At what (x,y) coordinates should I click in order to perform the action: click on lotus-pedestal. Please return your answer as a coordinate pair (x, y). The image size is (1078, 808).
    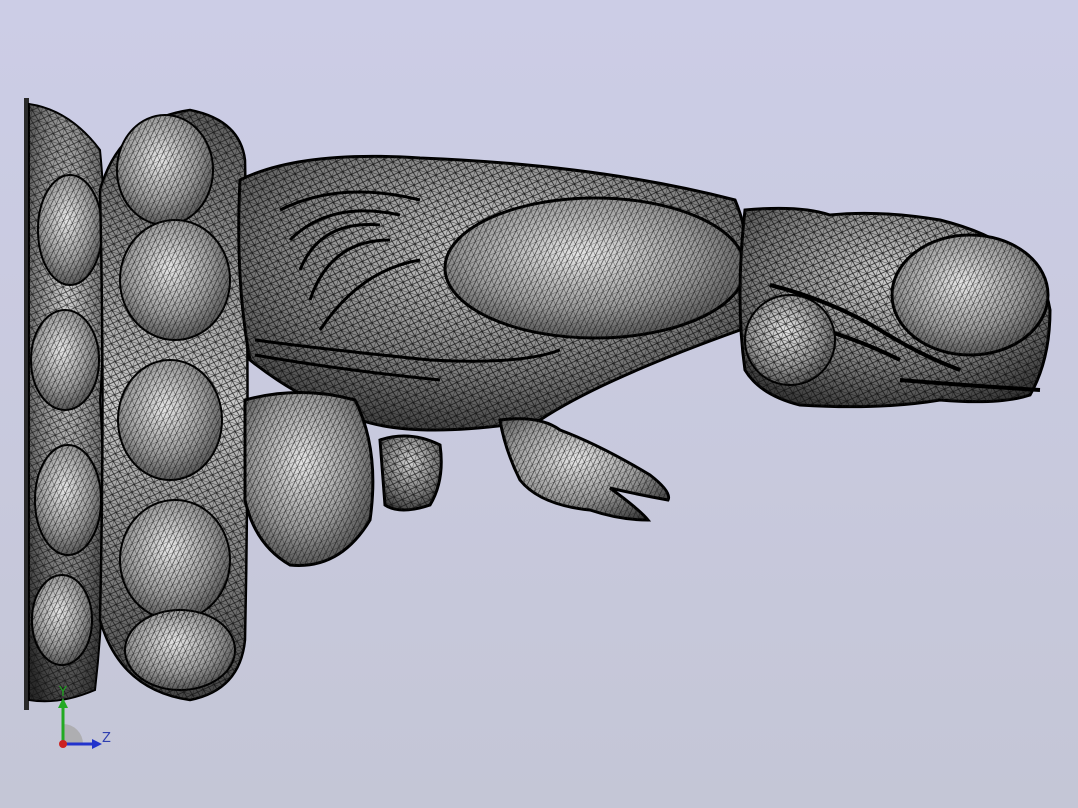
    Looking at the image, I should click on (173, 405).